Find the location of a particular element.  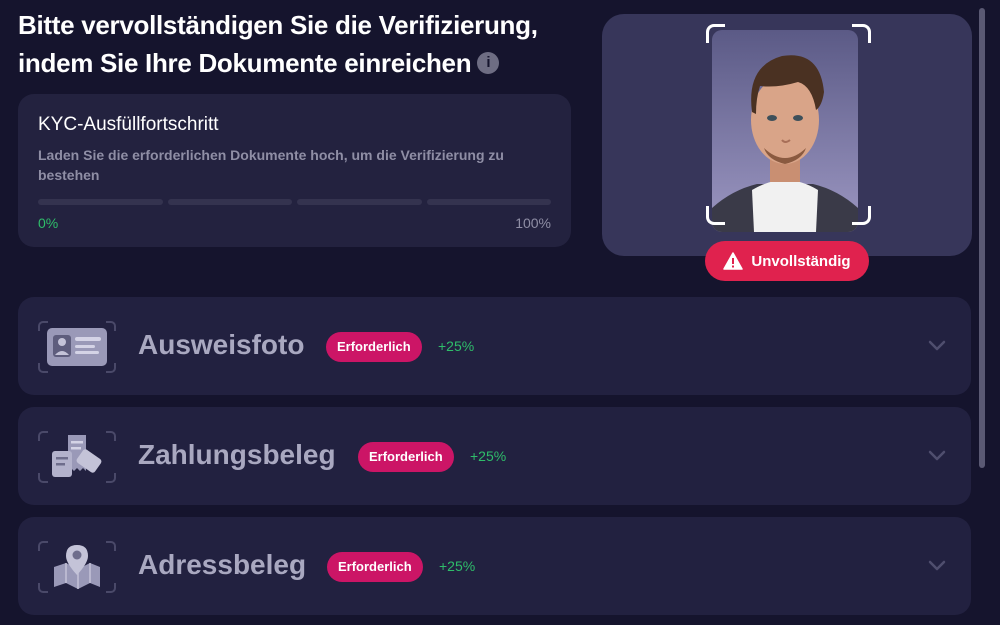

status-badge: Unvollständig is located at coordinates (787, 261).